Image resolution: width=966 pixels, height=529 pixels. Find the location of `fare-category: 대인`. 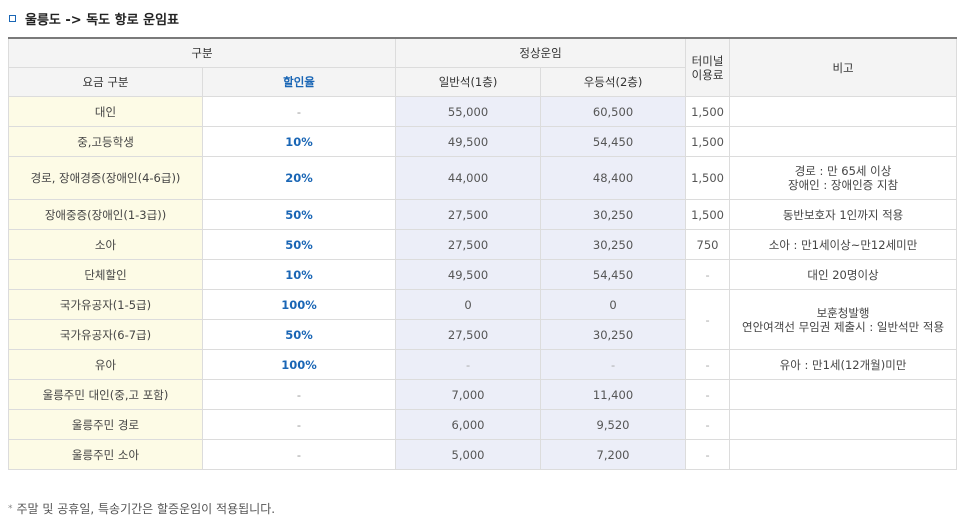

fare-category: 대인 is located at coordinates (105, 111).